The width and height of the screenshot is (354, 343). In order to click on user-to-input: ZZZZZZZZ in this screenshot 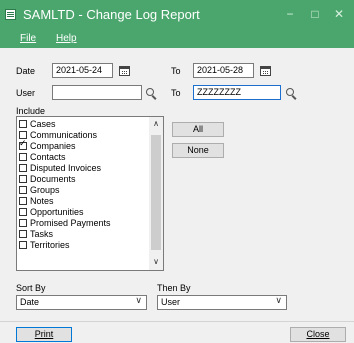, I will do `click(237, 92)`.